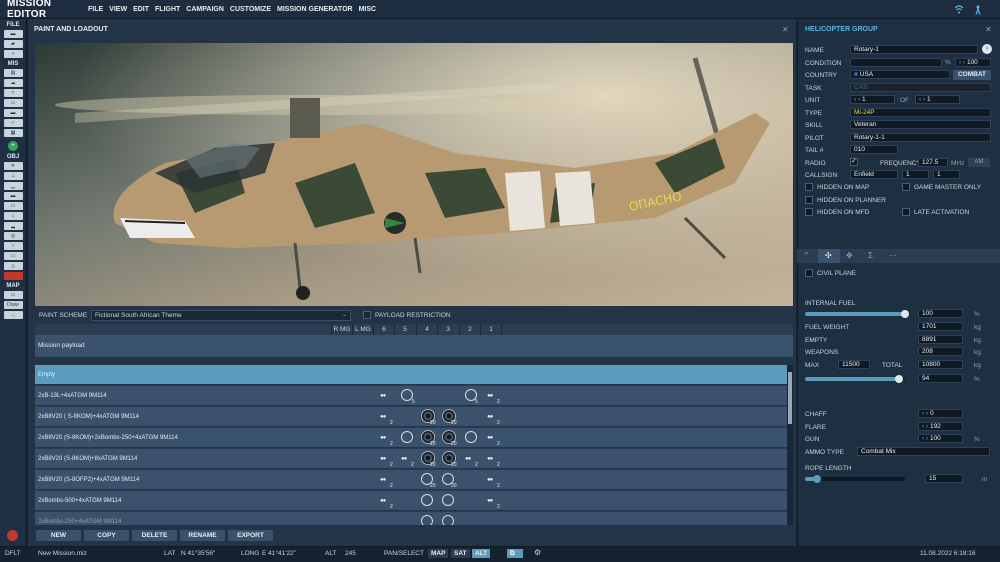 This screenshot has height=562, width=1000. What do you see at coordinates (13, 315) in the screenshot?
I see `ruler-icon: ↔` at bounding box center [13, 315].